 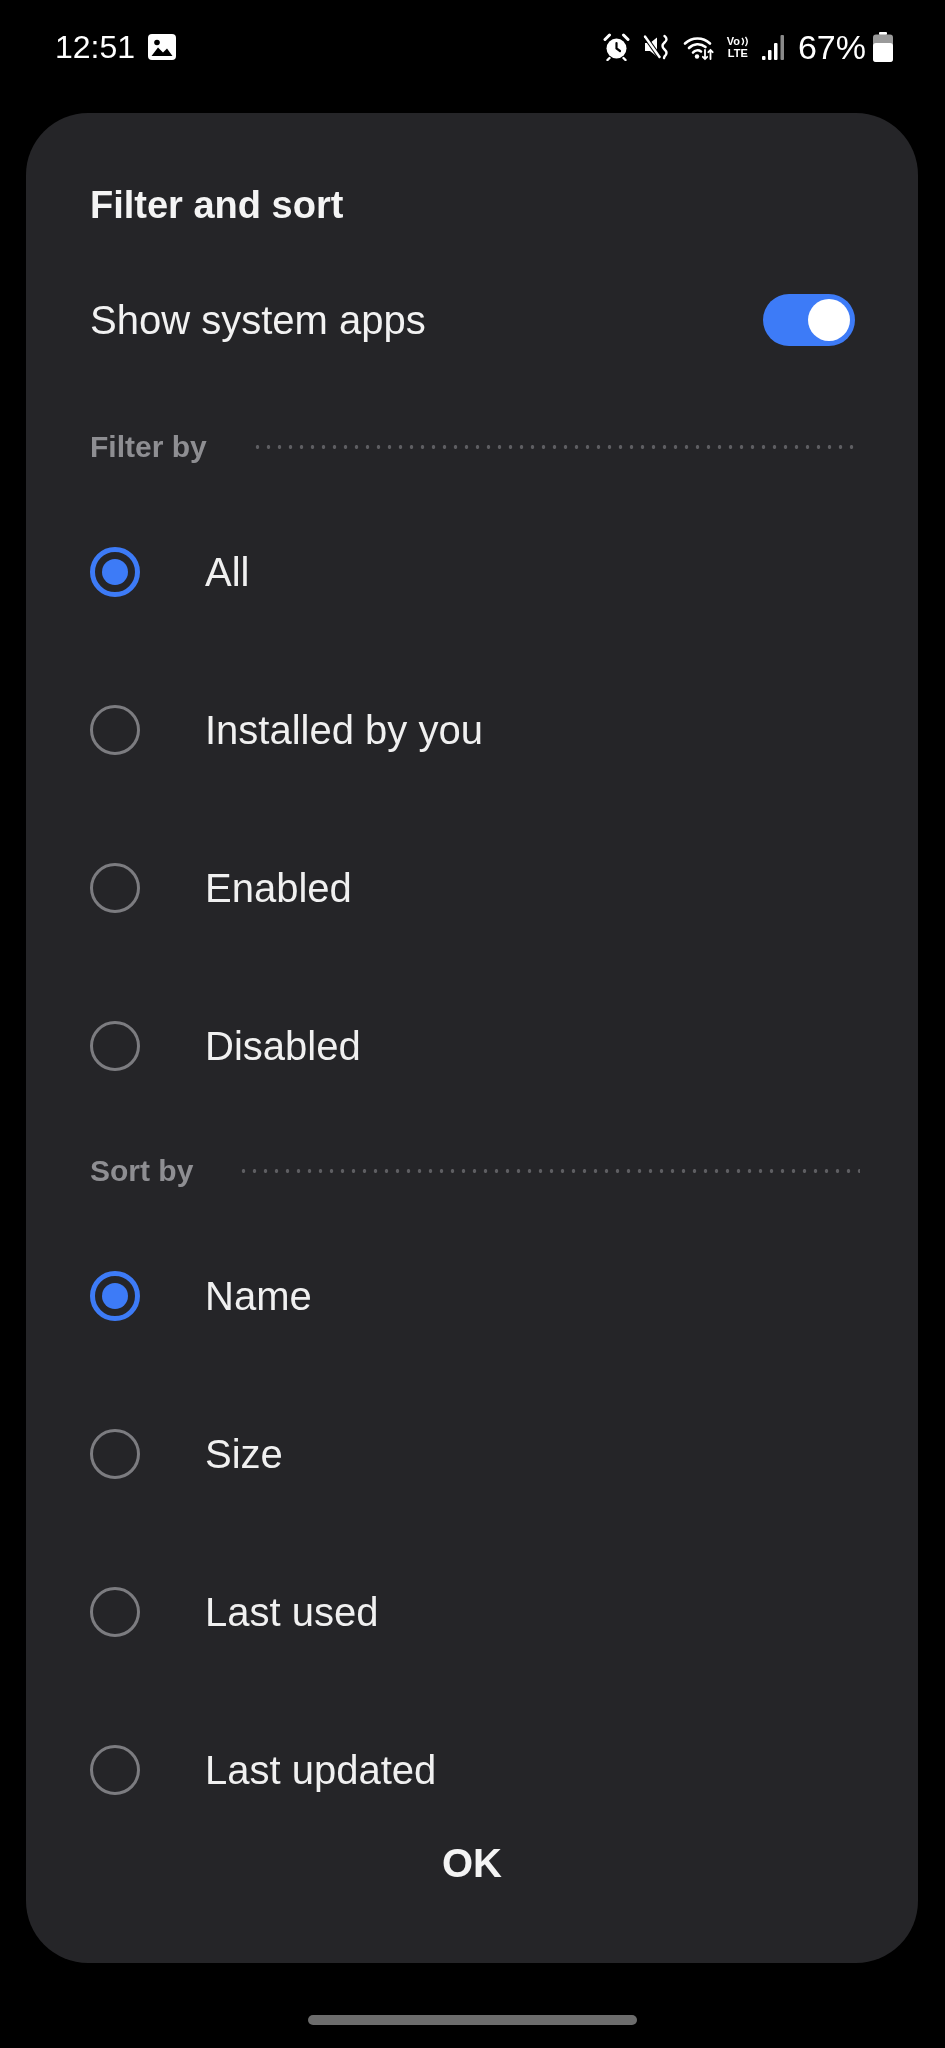 I want to click on alarm-clock-icon, so click(x=616, y=47).